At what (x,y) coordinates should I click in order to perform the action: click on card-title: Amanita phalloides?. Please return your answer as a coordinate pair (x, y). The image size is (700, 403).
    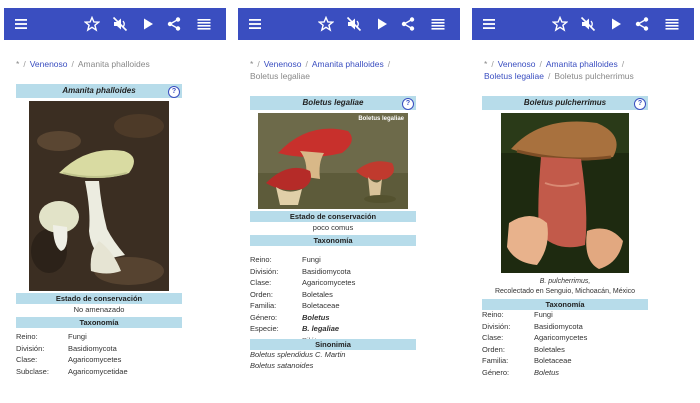
    Looking at the image, I should click on (99, 91).